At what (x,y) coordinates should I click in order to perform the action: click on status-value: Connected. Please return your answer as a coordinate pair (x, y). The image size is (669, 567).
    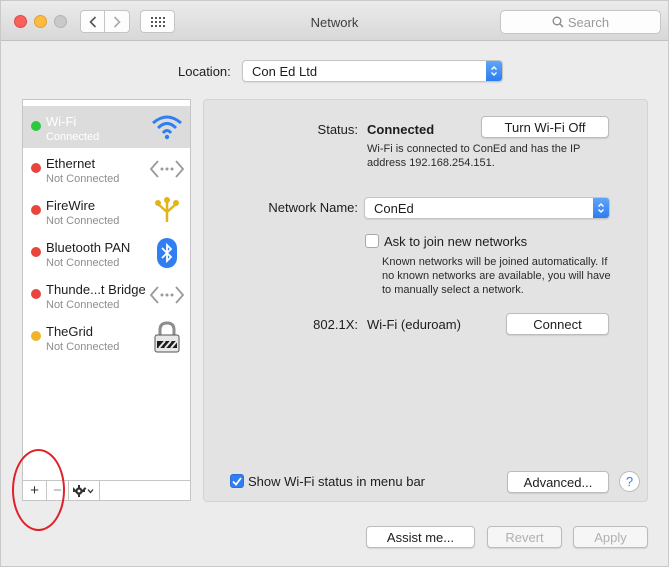
    Looking at the image, I should click on (401, 129).